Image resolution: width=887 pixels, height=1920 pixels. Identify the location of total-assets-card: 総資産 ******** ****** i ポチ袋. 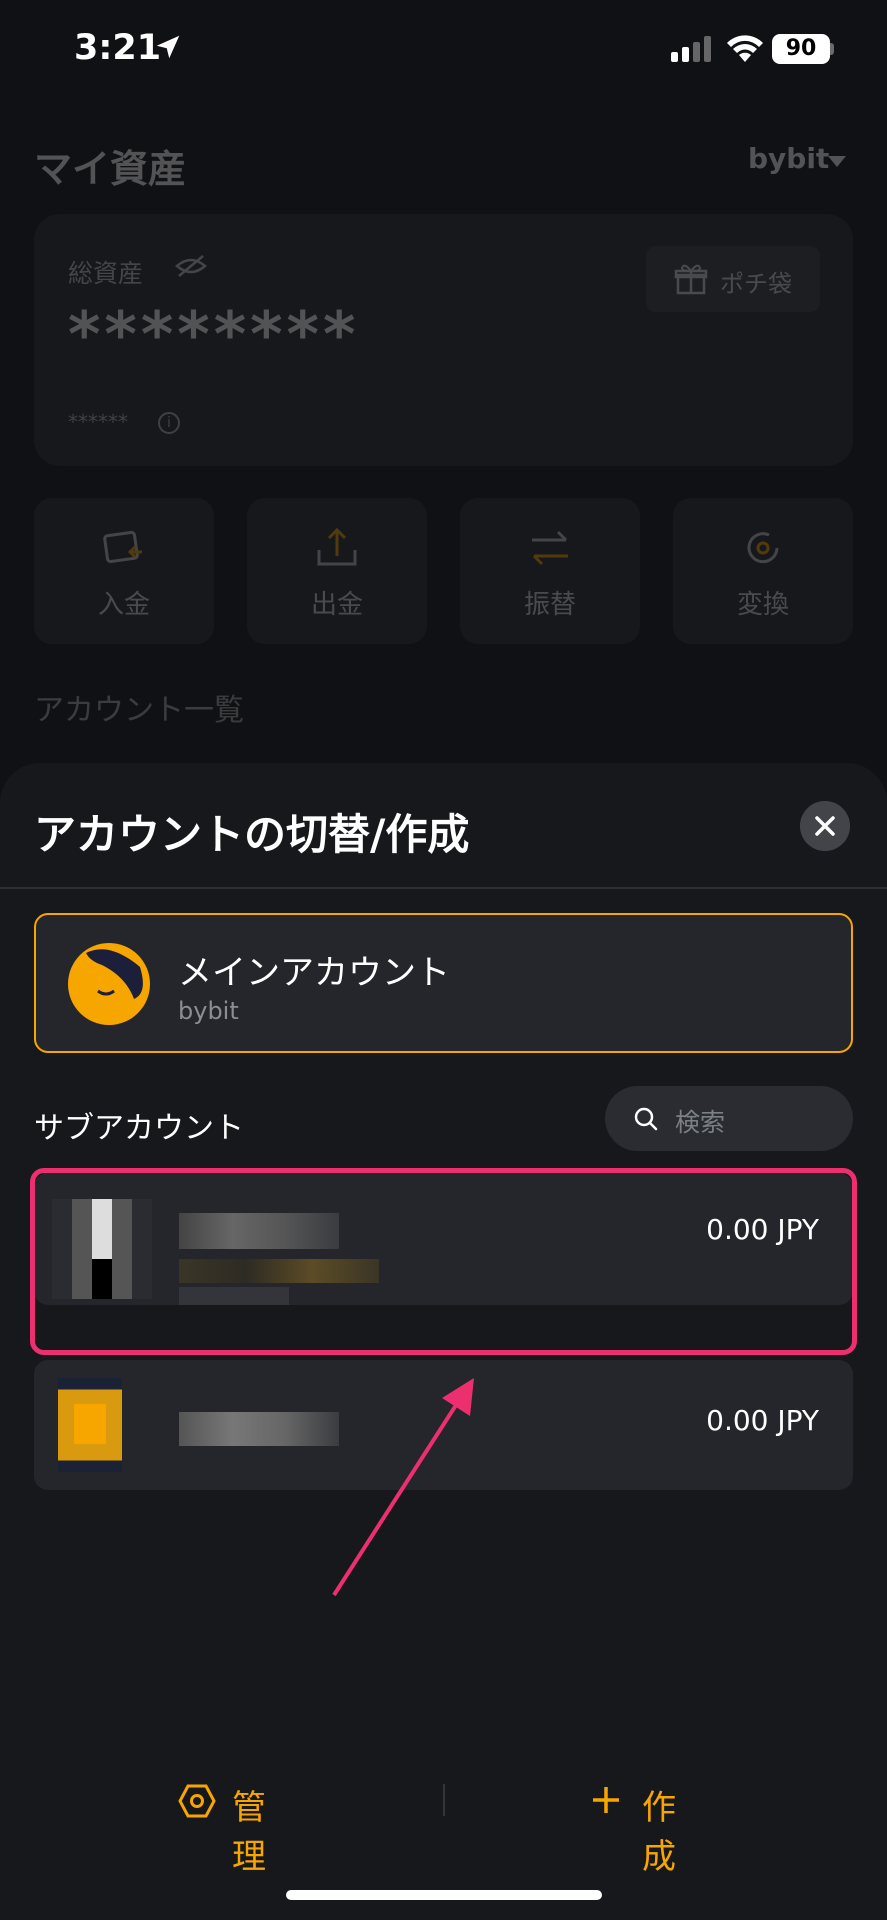
(443, 340).